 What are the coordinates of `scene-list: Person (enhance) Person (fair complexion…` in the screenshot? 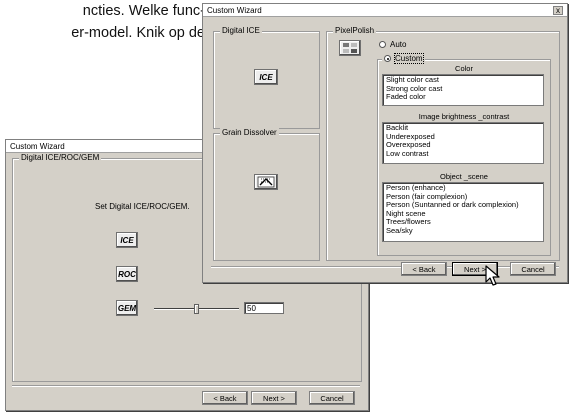 It's located at (463, 212).